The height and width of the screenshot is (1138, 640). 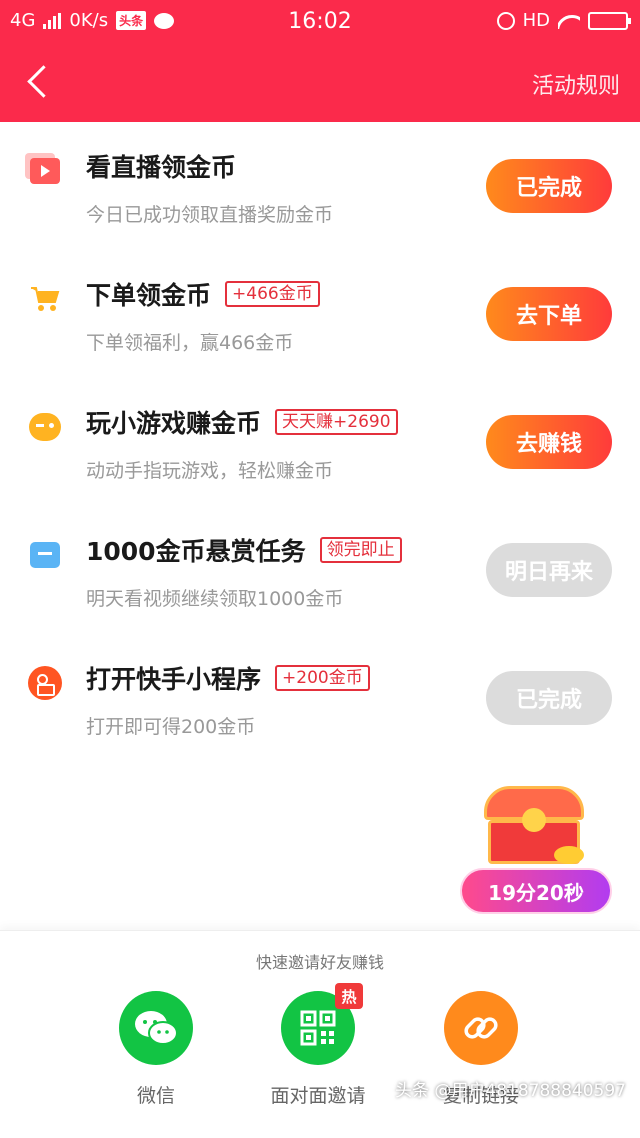 I want to click on task-tag: +466金币, so click(x=272, y=294).